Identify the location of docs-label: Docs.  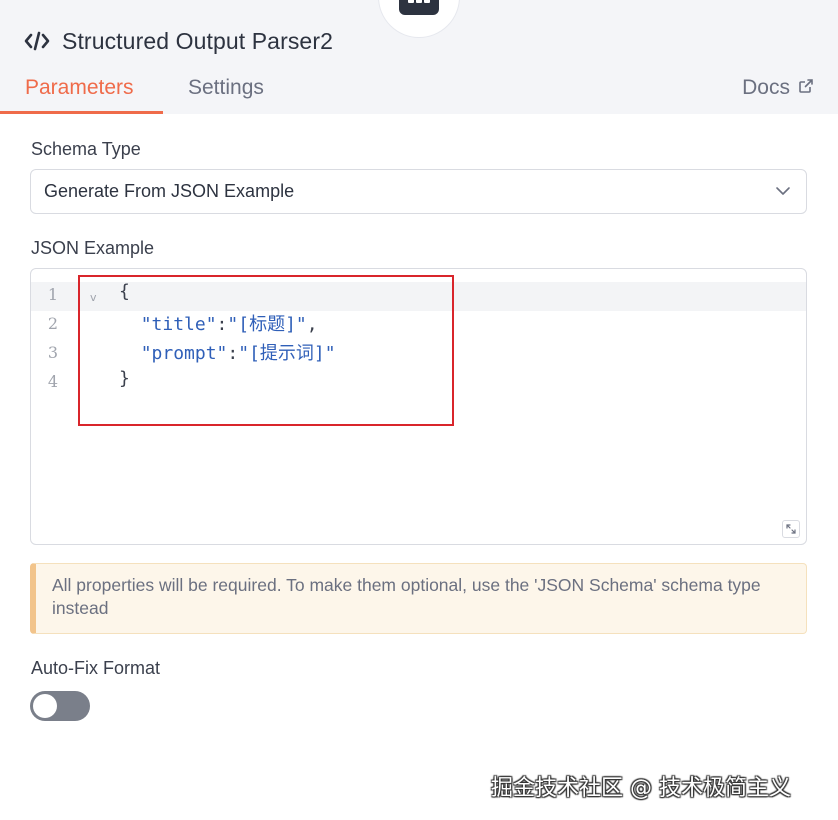
(766, 87).